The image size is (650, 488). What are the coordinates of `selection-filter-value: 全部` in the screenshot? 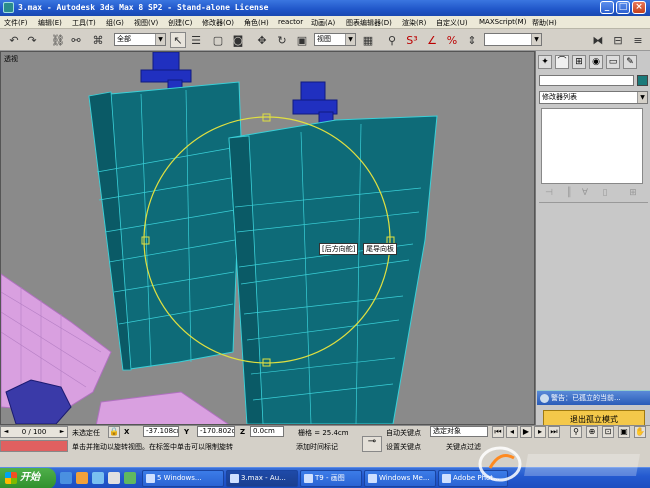 It's located at (124, 39).